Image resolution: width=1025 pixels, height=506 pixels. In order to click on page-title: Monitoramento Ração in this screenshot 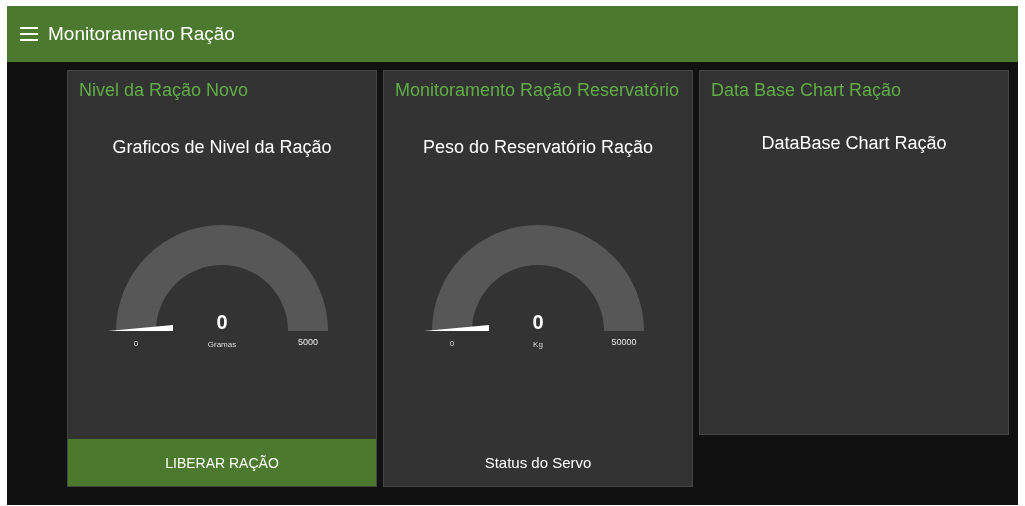, I will do `click(141, 34)`.